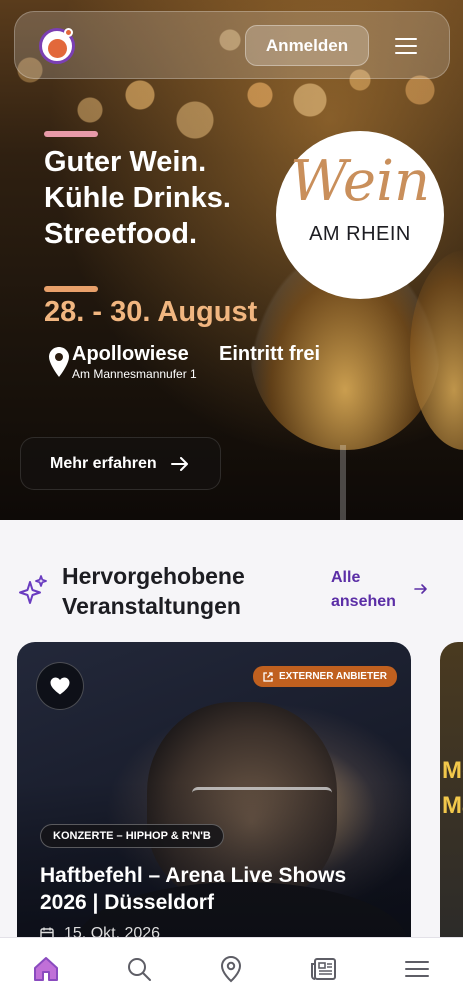 This screenshot has height=1000, width=463. What do you see at coordinates (134, 374) in the screenshot?
I see `location-address: Am Mannesmannufer 1` at bounding box center [134, 374].